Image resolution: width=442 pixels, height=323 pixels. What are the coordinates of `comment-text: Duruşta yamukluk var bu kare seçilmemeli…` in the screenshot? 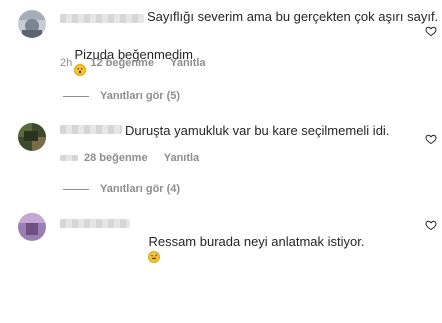 It's located at (257, 130).